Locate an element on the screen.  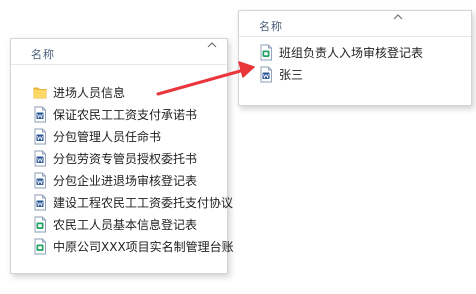
list-item: 建设工程农民工工资委托支付协议 is located at coordinates (122, 202).